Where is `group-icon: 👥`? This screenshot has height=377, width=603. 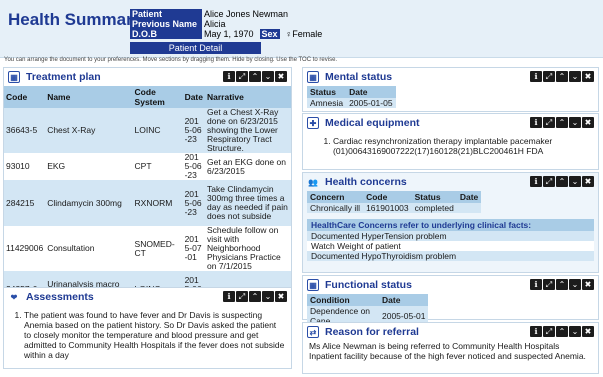
group-icon: 👥 is located at coordinates (313, 182).